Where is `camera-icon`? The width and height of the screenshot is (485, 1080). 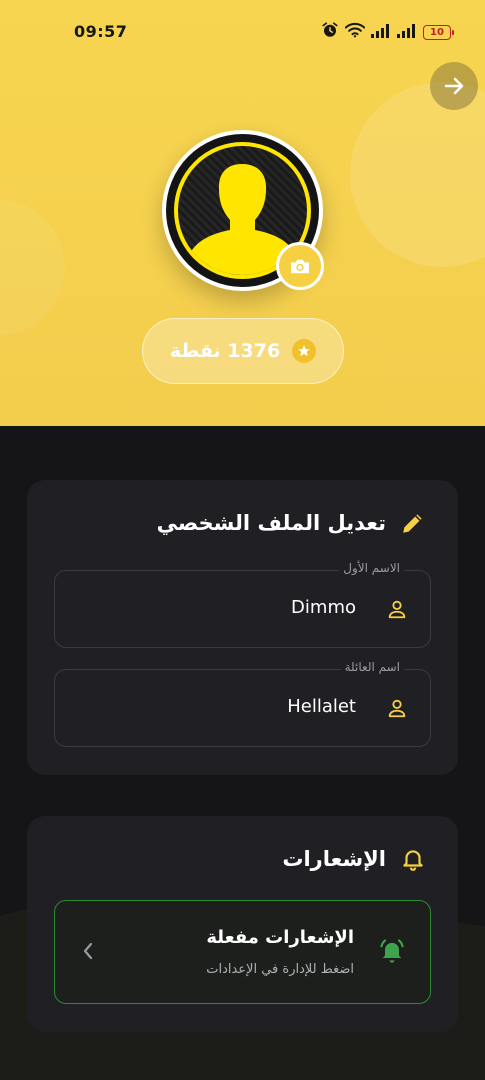 camera-icon is located at coordinates (300, 266).